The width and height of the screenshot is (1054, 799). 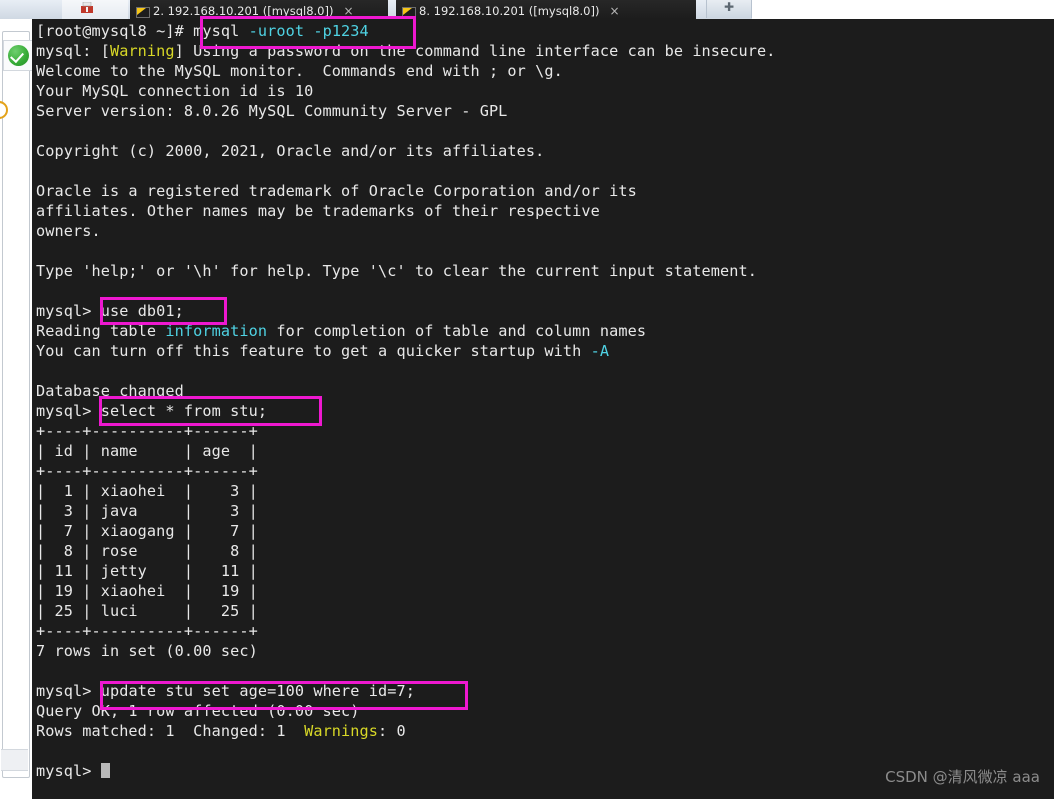 I want to click on terminal-line: Query OK, 1 row affected (0.00 sec), so click(x=545, y=711).